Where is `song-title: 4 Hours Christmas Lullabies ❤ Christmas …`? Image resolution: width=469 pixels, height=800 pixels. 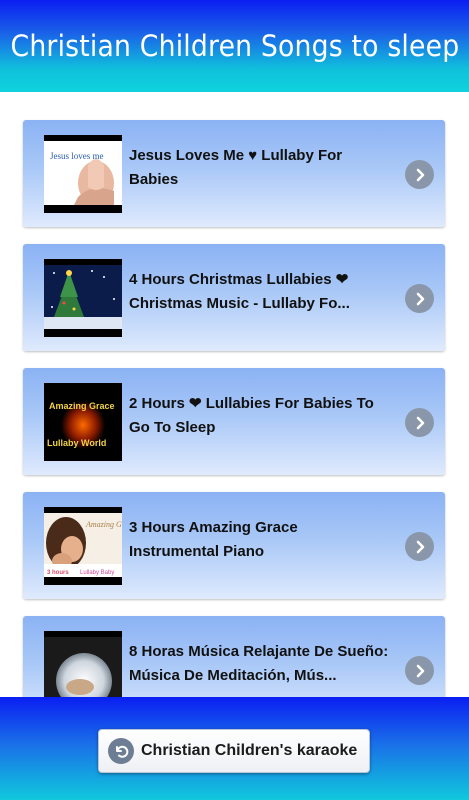 song-title: 4 Hours Christmas Lullabies ❤ Christmas … is located at coordinates (239, 291).